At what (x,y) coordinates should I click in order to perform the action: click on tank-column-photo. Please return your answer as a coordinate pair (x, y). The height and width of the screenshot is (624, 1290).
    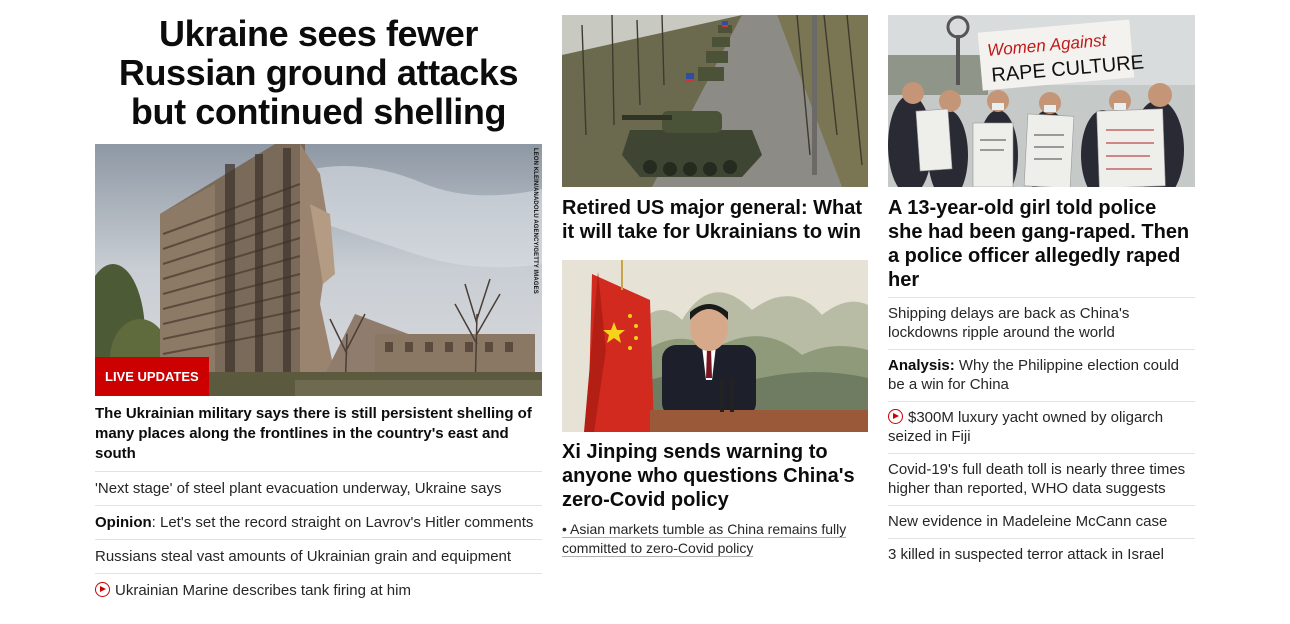
    Looking at the image, I should click on (715, 101).